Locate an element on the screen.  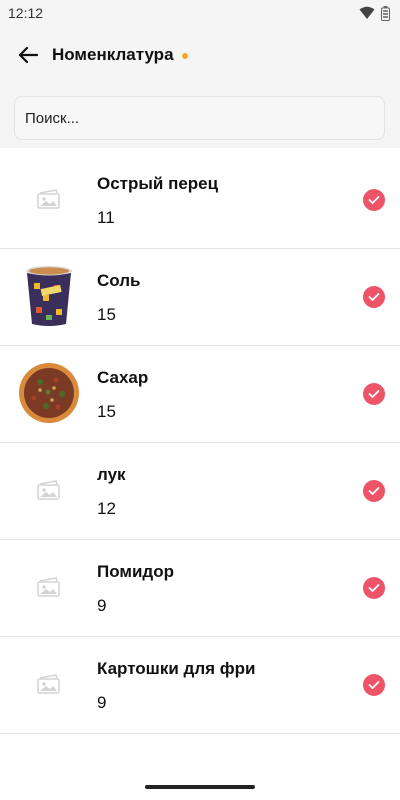
search-area is located at coordinates (200, 116).